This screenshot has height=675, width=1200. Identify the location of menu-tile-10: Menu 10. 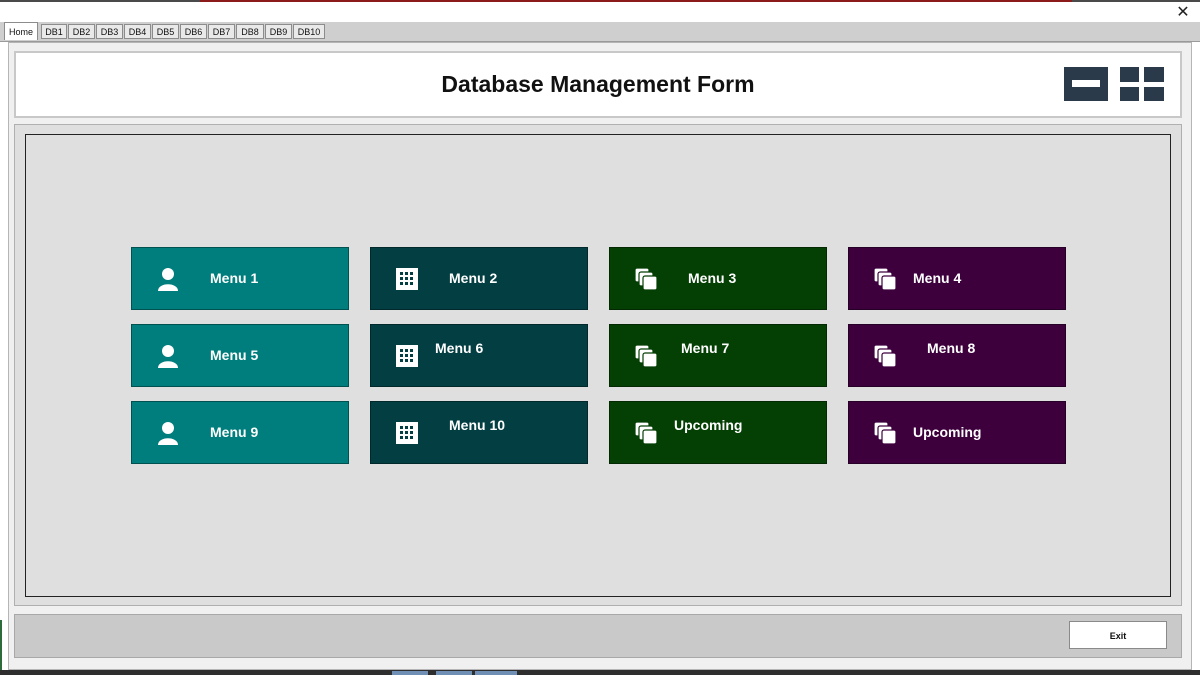
(479, 432).